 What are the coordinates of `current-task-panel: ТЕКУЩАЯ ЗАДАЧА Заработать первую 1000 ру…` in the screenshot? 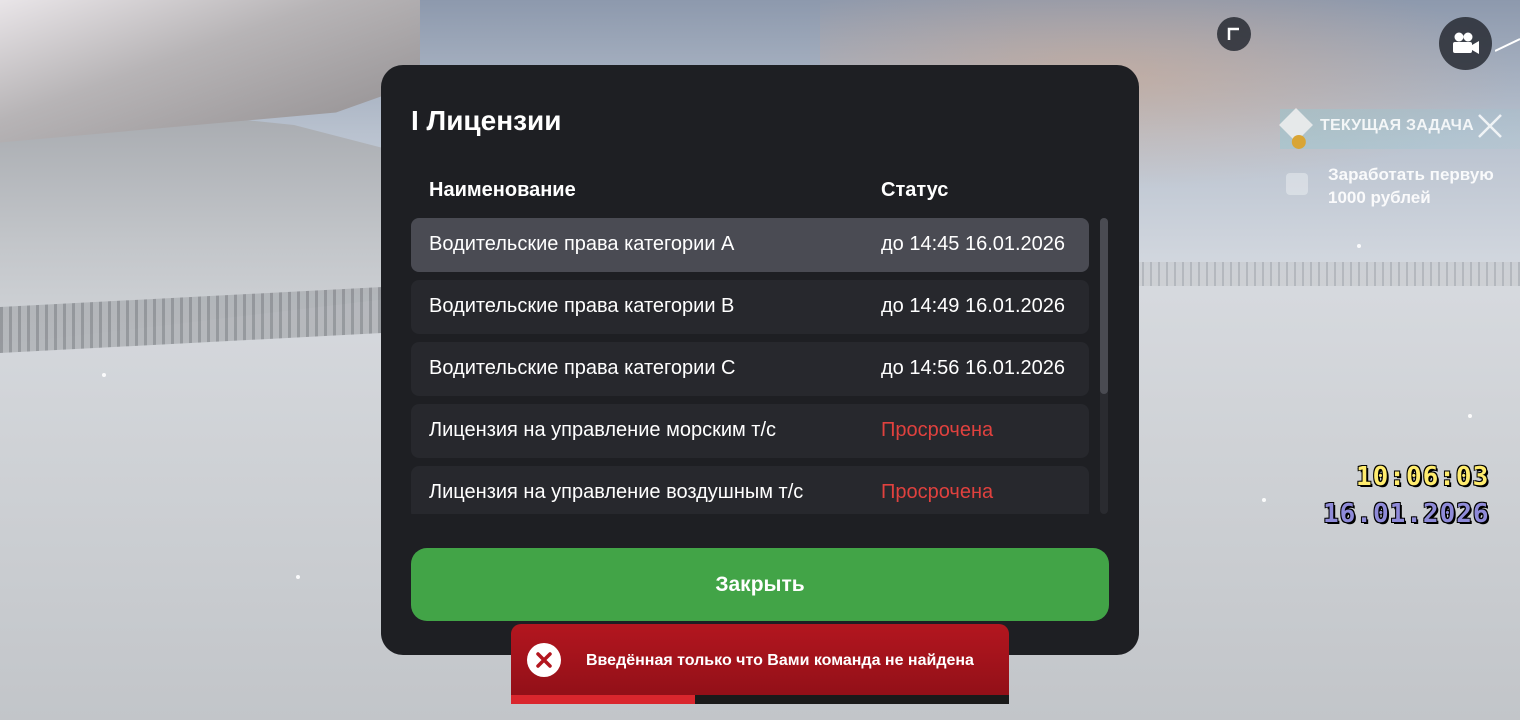 It's located at (1395, 163).